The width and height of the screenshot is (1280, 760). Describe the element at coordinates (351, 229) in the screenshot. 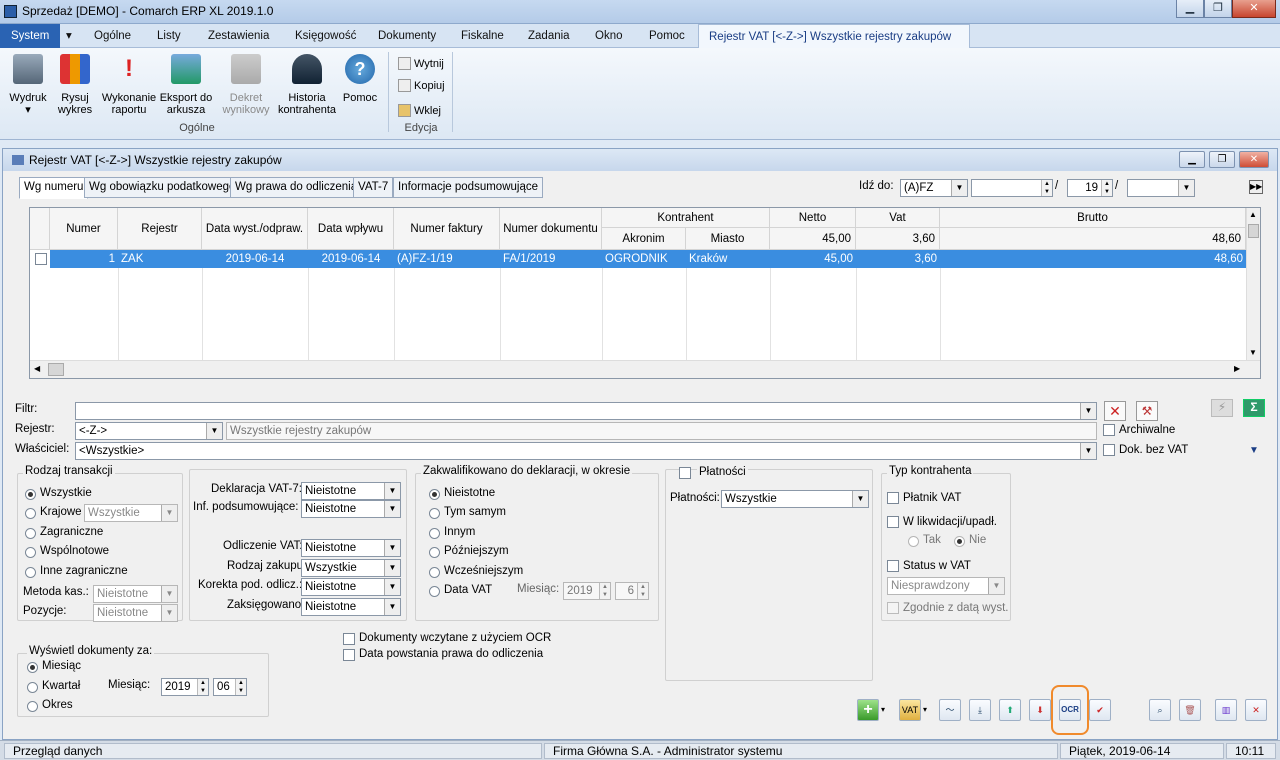

I see `header-data-wplywu: Data wpływu` at that location.